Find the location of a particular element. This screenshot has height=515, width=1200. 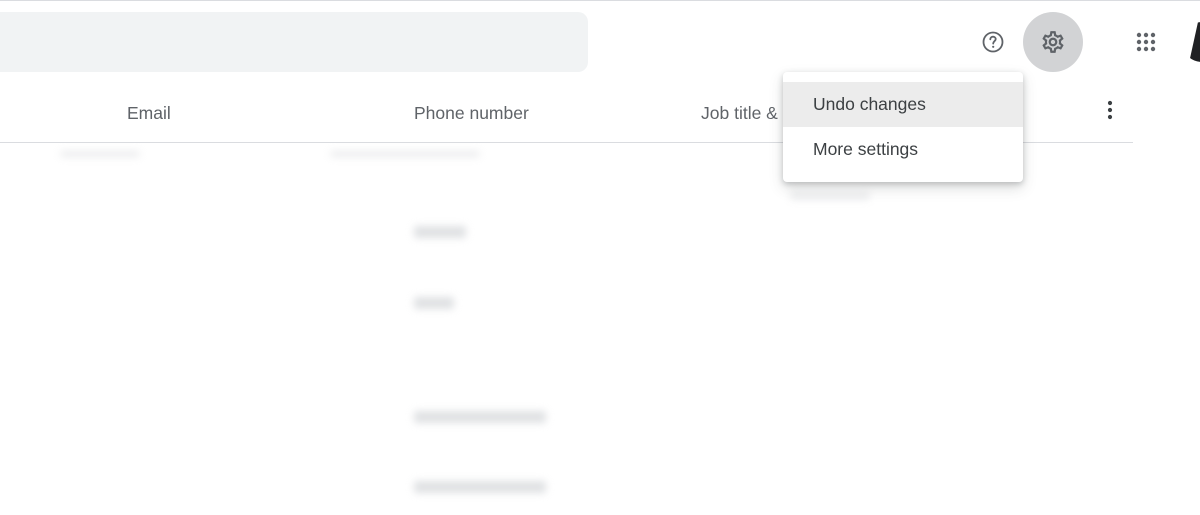

column-options-button is located at coordinates (1110, 110).